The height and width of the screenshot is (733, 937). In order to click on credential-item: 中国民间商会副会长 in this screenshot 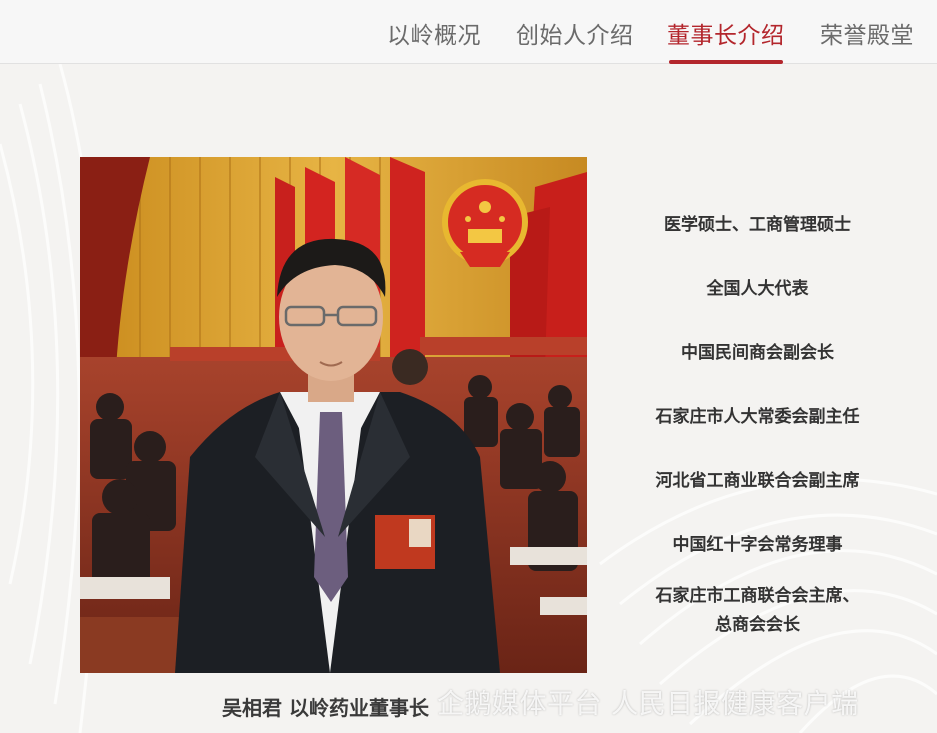, I will do `click(757, 353)`.